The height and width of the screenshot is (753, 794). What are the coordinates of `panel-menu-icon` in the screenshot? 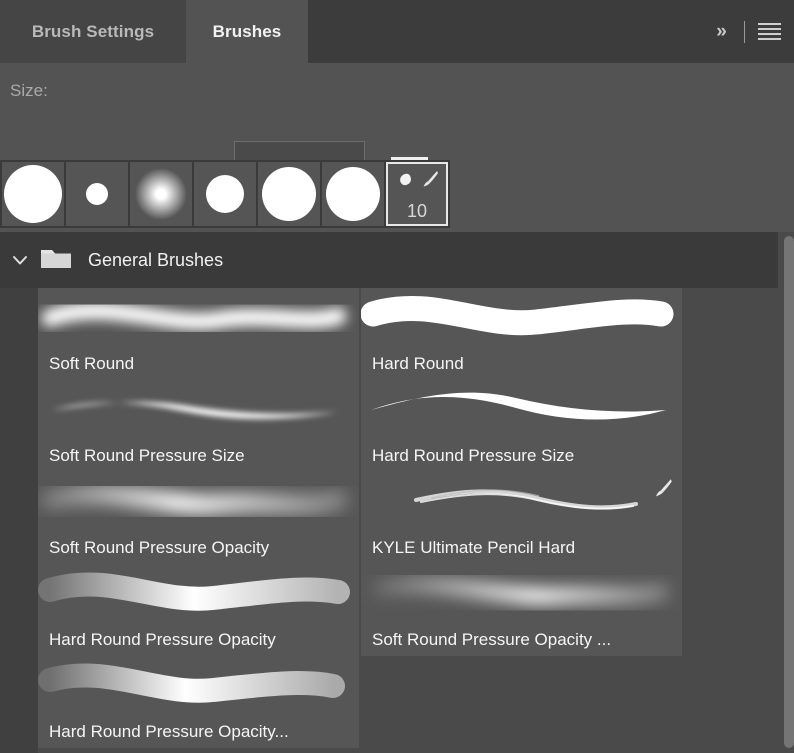 It's located at (769, 32).